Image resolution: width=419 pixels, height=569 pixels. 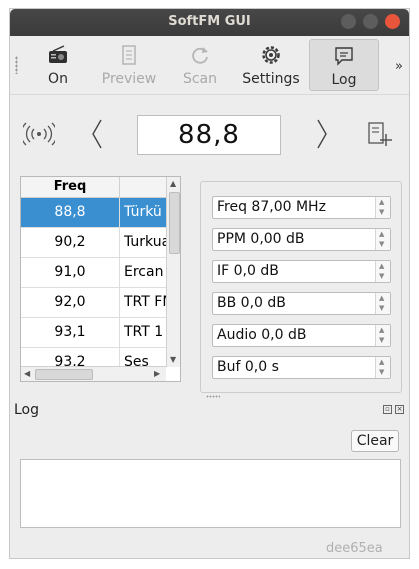 I want to click on radio-icon, so click(x=58, y=54).